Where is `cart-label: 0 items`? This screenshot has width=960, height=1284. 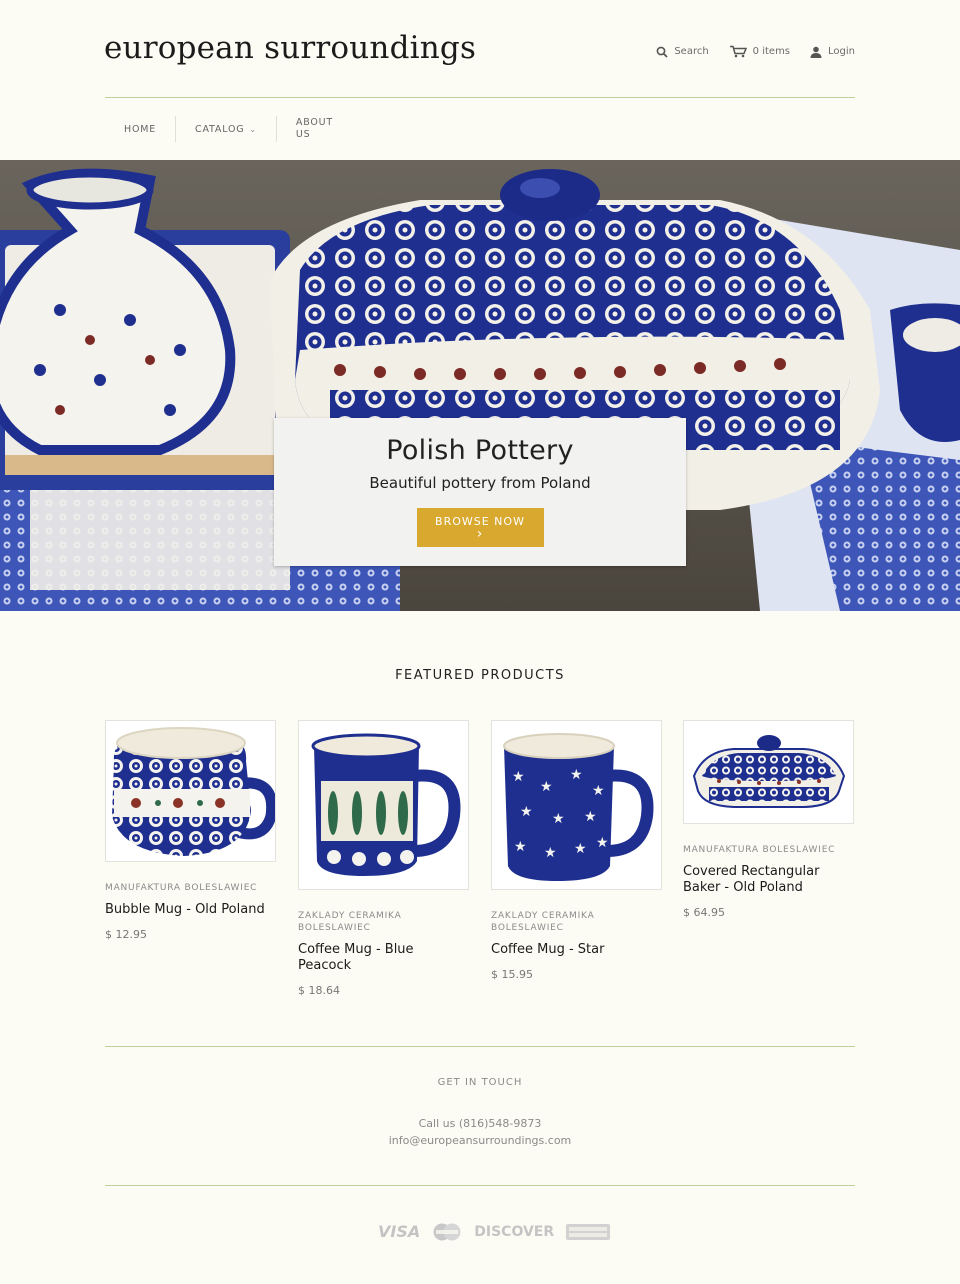 cart-label: 0 items is located at coordinates (771, 51).